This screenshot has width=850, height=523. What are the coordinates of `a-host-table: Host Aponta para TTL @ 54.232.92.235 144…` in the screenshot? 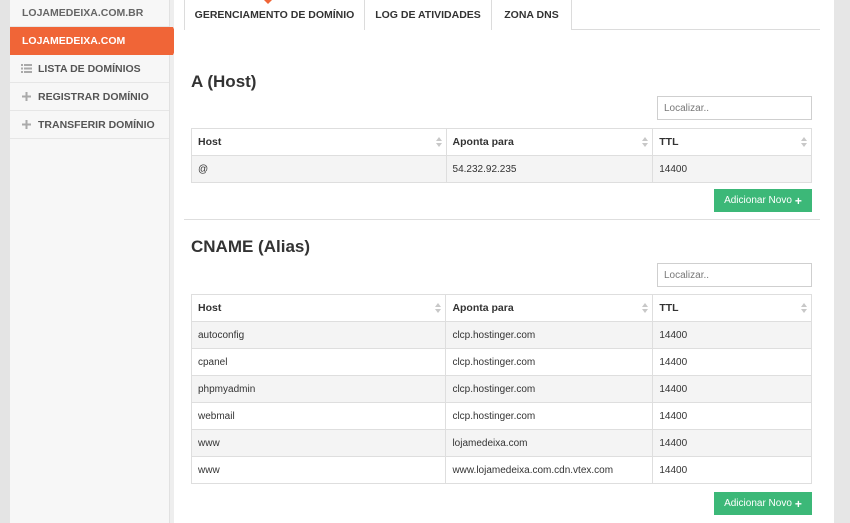 It's located at (501, 155).